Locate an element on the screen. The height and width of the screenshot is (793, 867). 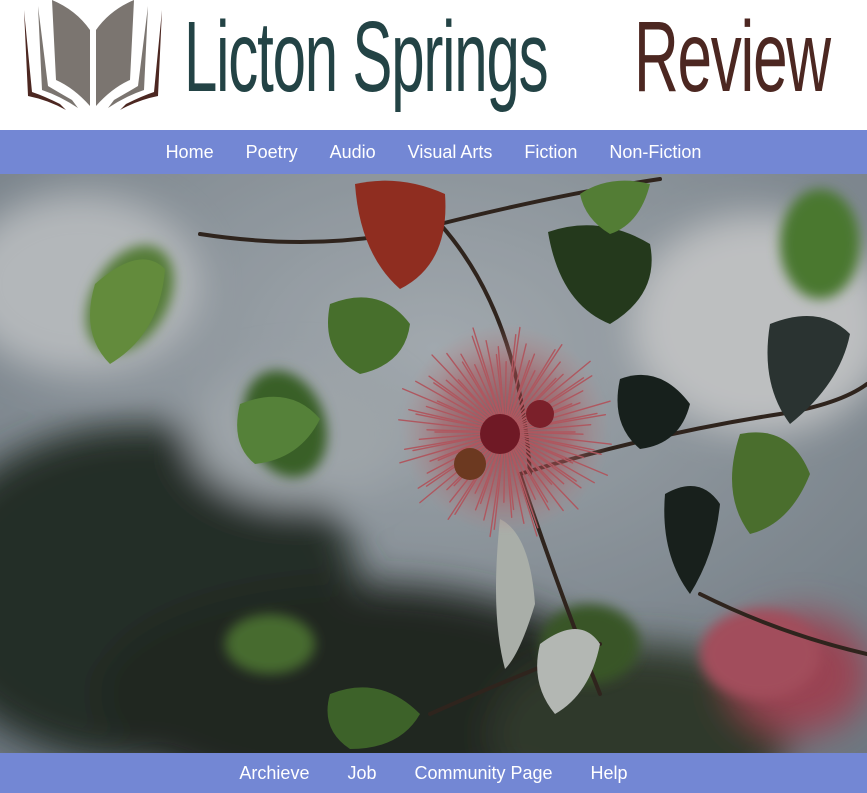
site-title-secondary: Review is located at coordinates (732, 57).